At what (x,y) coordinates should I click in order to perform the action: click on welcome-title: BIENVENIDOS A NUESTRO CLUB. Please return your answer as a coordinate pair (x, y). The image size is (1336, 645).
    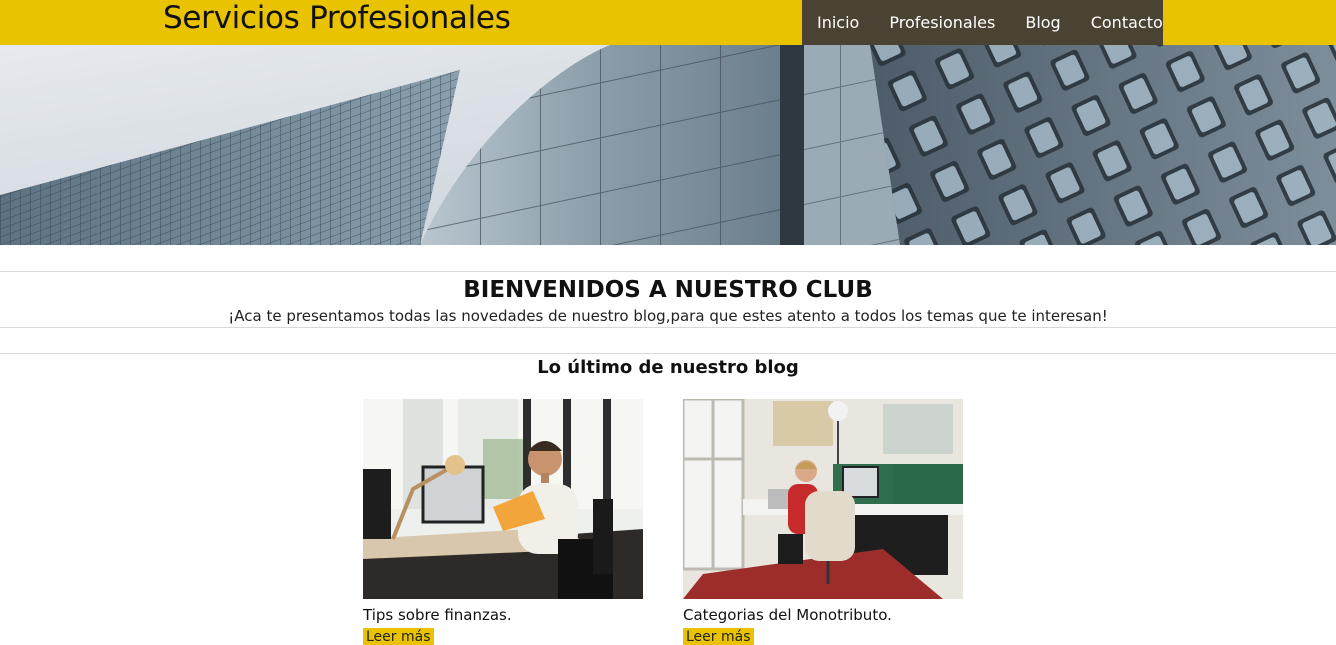
    Looking at the image, I should click on (668, 290).